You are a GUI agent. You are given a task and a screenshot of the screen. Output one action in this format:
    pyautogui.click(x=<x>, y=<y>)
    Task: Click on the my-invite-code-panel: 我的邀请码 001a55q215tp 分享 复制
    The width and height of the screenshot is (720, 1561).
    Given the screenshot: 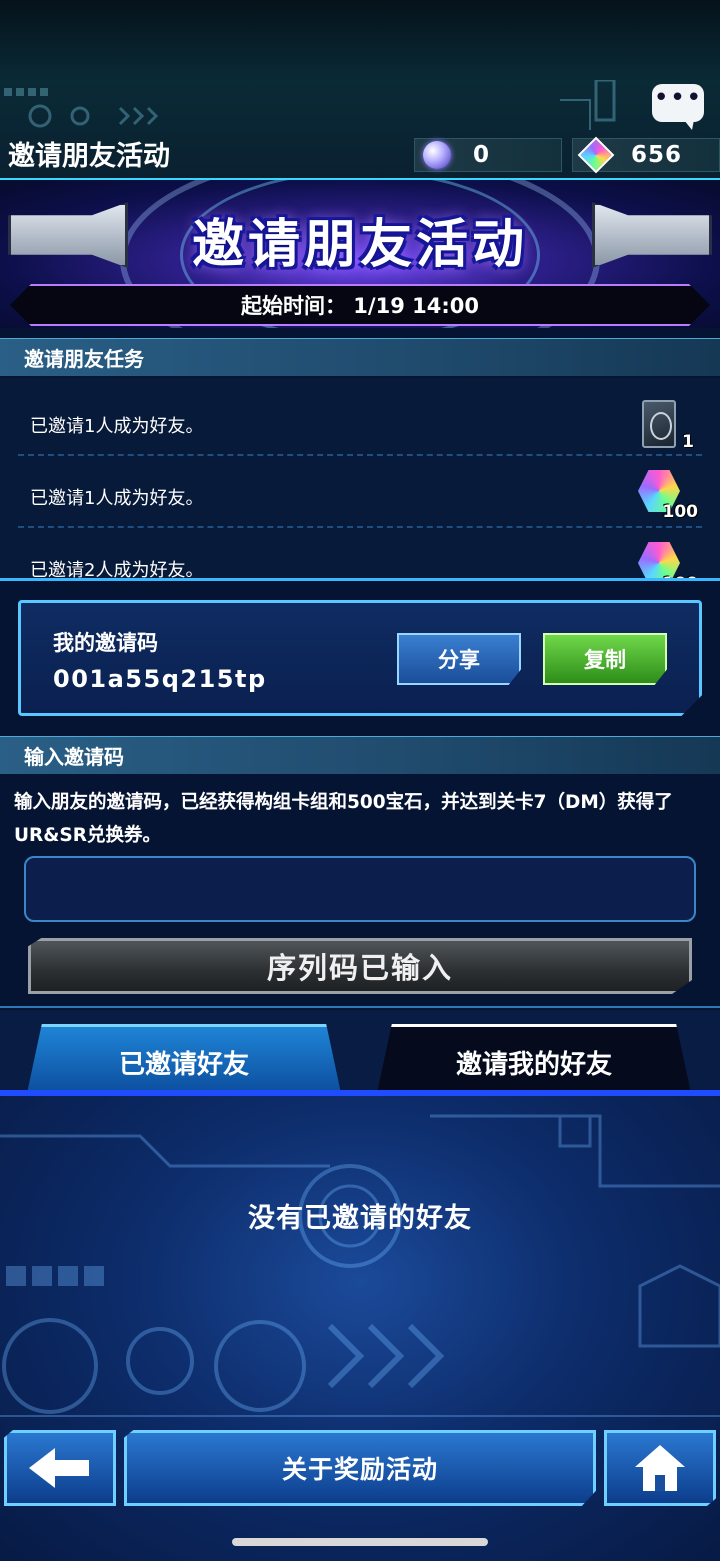 What is the action you would take?
    pyautogui.click(x=360, y=658)
    